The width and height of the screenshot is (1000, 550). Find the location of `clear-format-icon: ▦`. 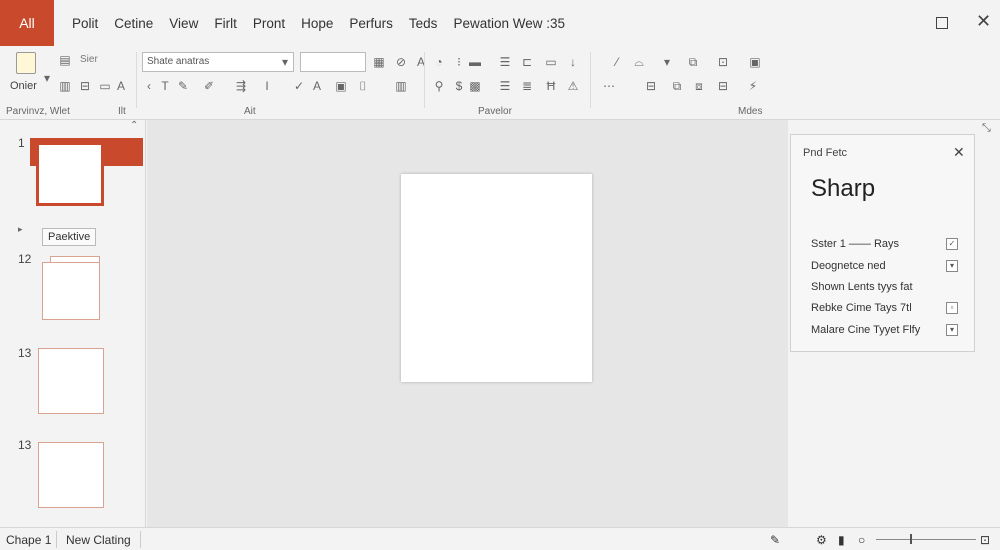

clear-format-icon: ▦ is located at coordinates (379, 62).